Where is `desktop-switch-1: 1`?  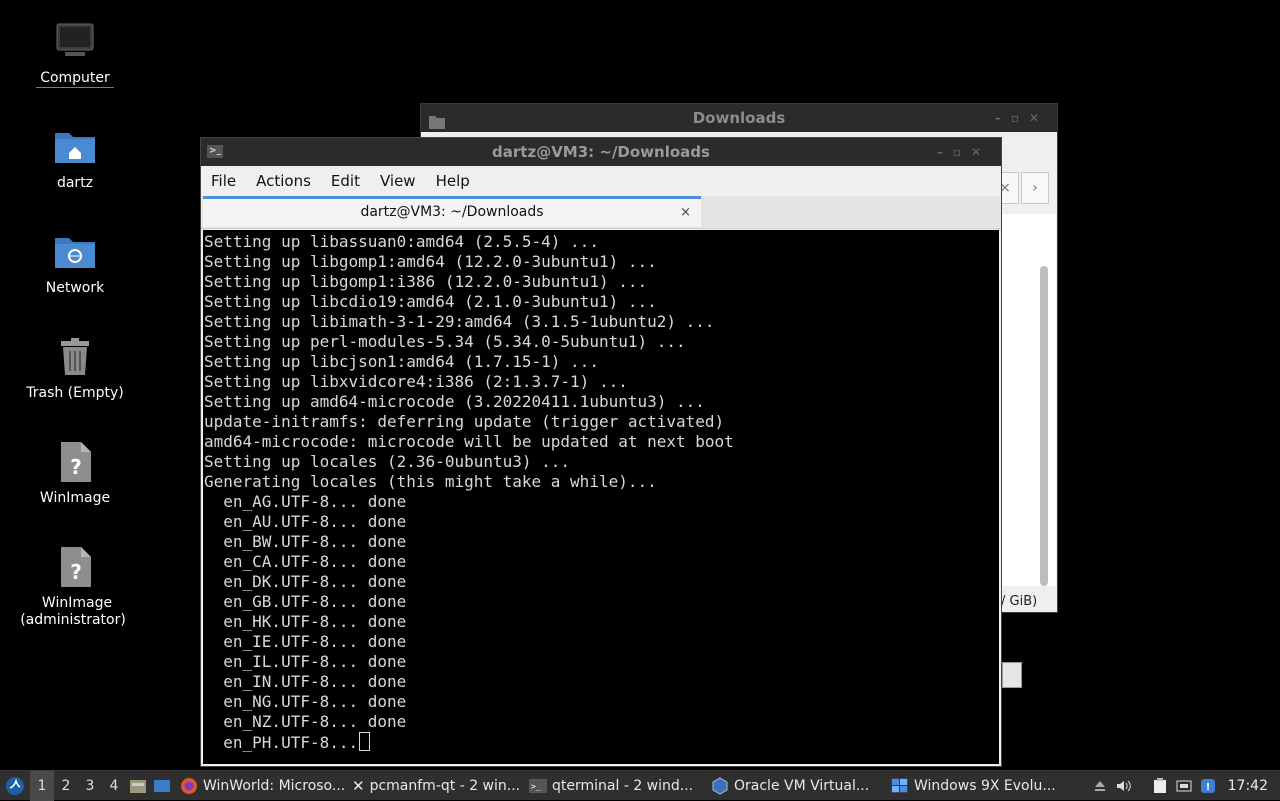
desktop-switch-1: 1 is located at coordinates (42, 785).